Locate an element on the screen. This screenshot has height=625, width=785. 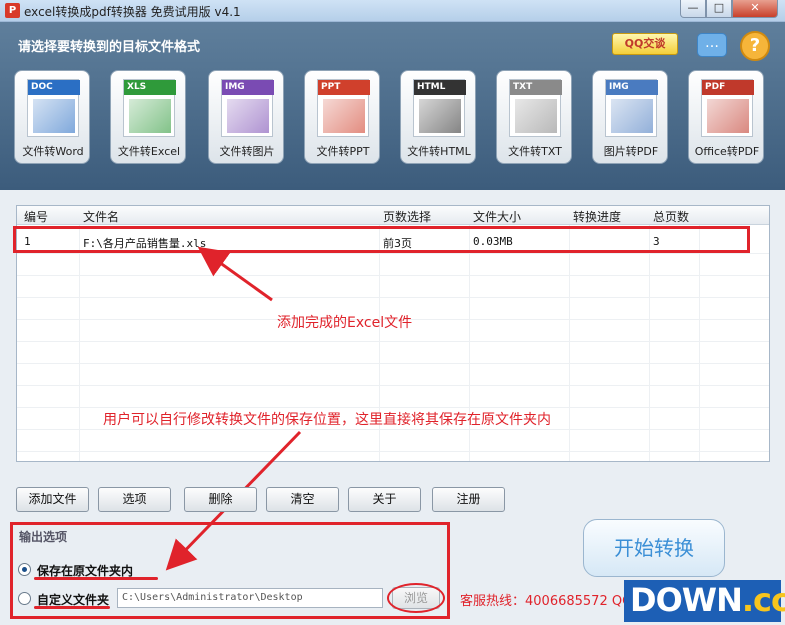
format-tile-xls-1: XLS 文件转Excel is located at coordinates (148, 117).